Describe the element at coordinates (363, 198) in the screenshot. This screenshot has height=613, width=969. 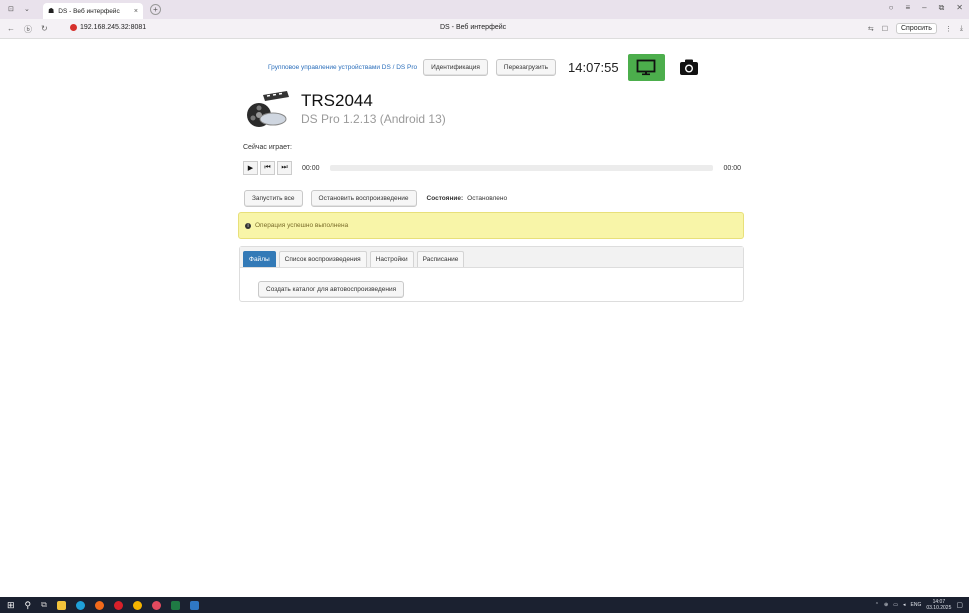
I see `stop-playback-button: Остановить воспроизведение` at that location.